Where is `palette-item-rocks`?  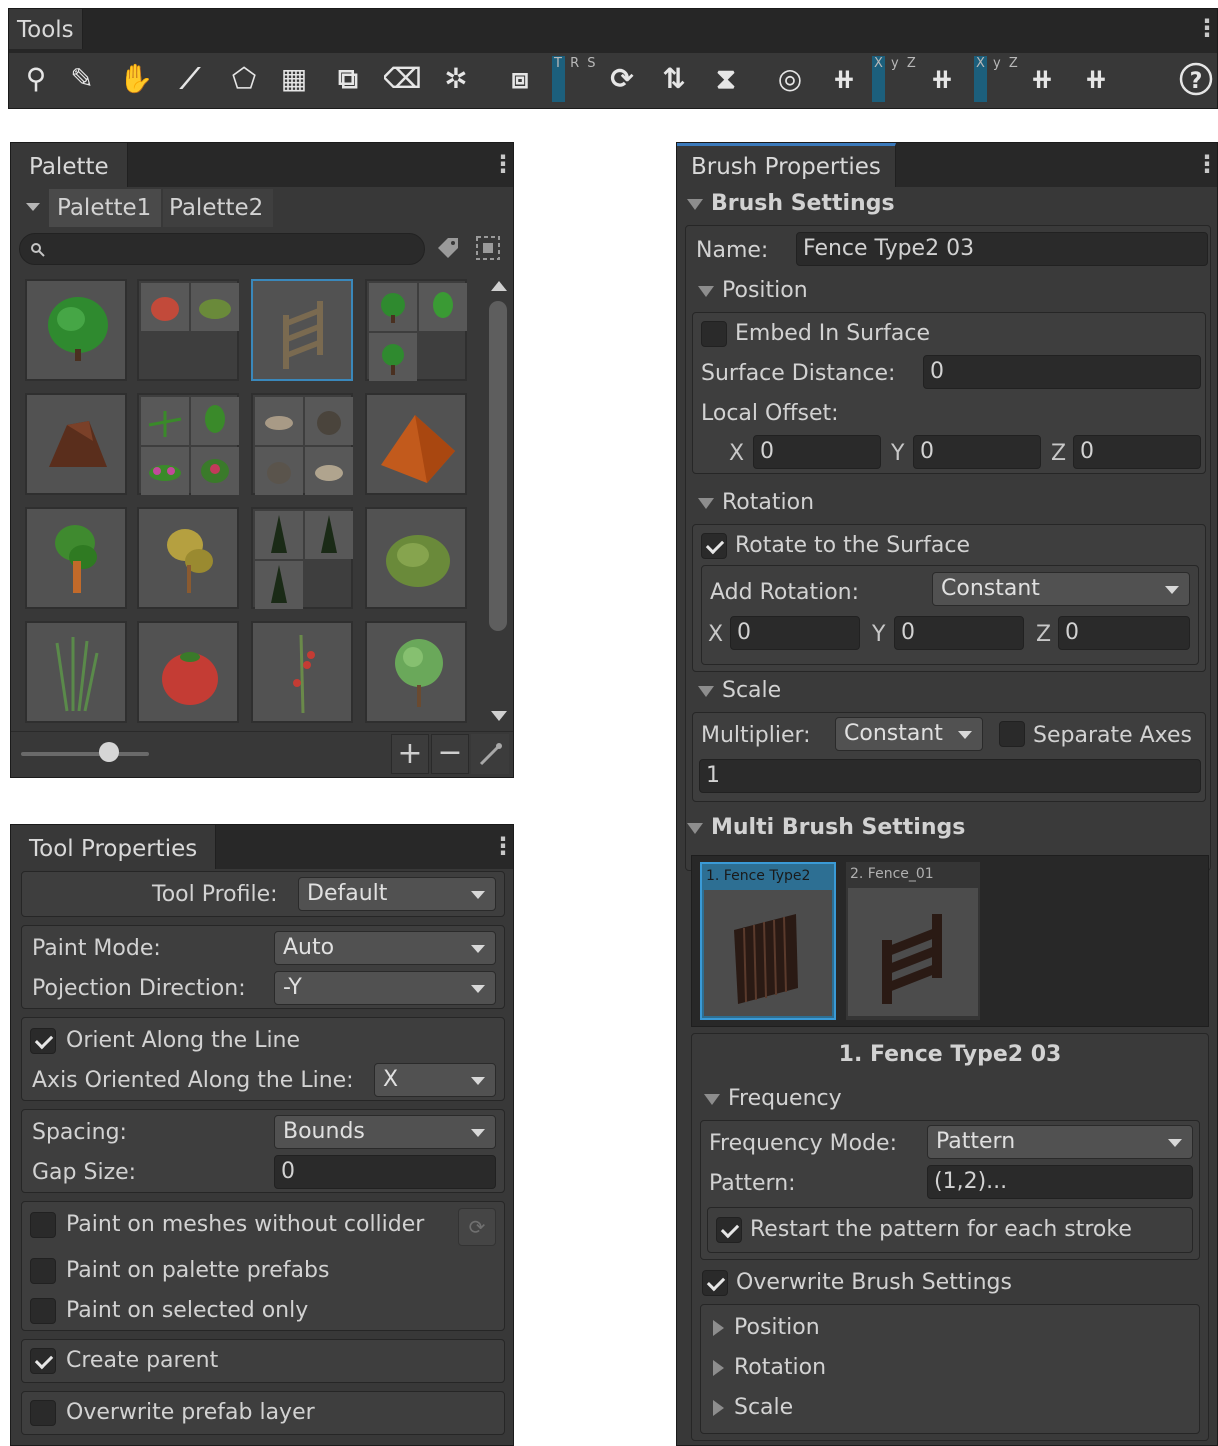
palette-item-rocks is located at coordinates (302, 444).